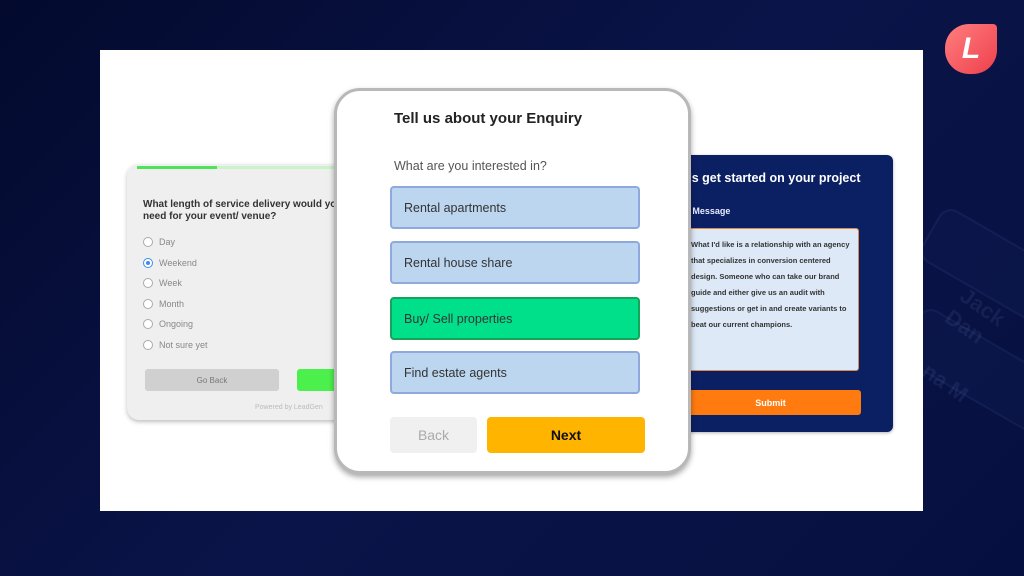 The image size is (1024, 576). Describe the element at coordinates (515, 372) in the screenshot. I see `option-find-estate-agents: Find estate agents` at that location.